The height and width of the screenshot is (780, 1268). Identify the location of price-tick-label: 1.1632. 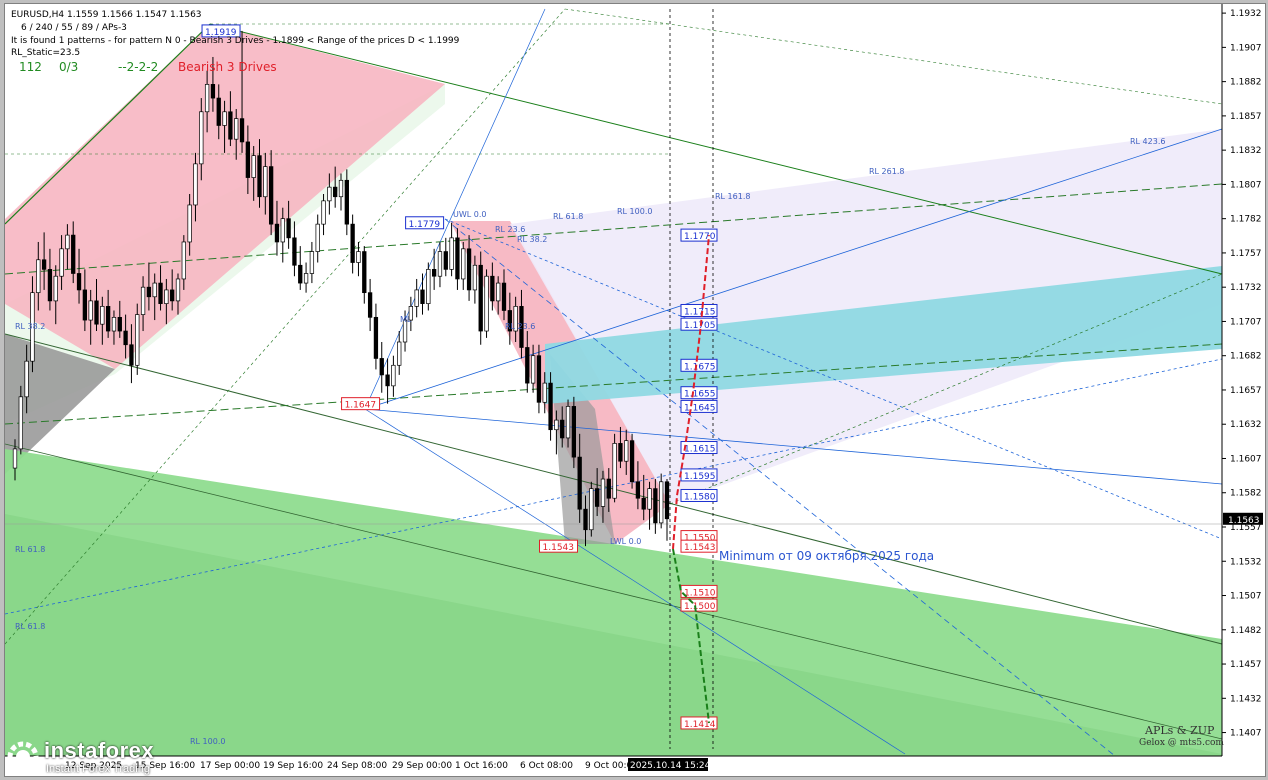
(1246, 425).